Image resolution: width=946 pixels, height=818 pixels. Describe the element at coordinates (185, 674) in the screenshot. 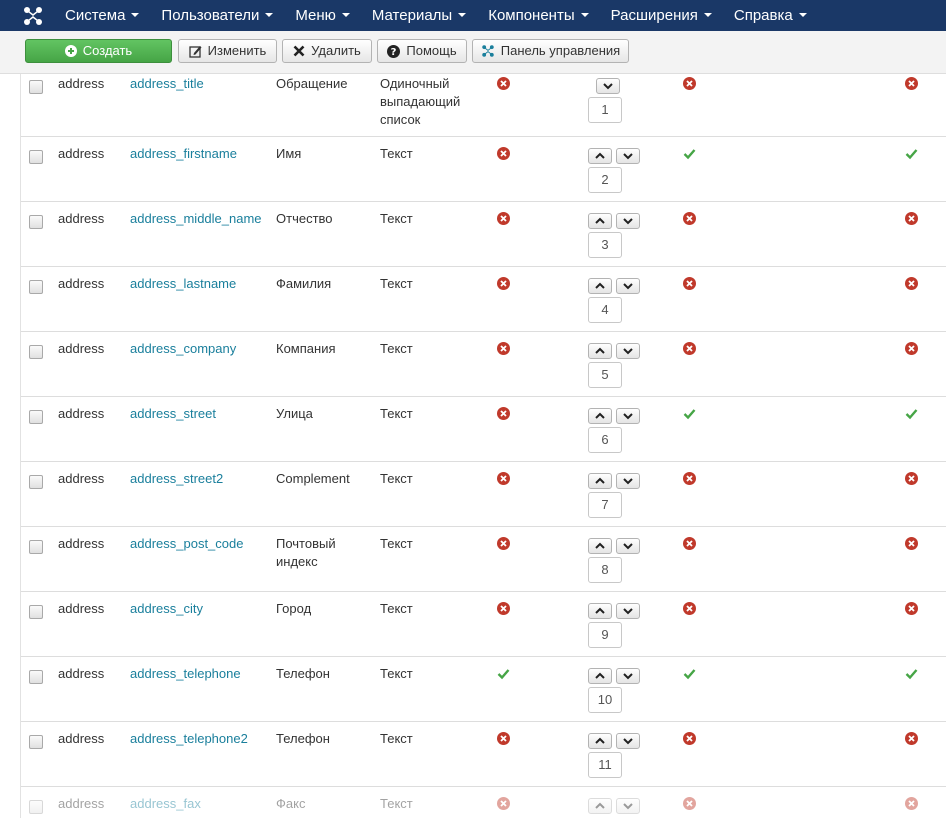

I see `field-name-link: address_telephone` at that location.